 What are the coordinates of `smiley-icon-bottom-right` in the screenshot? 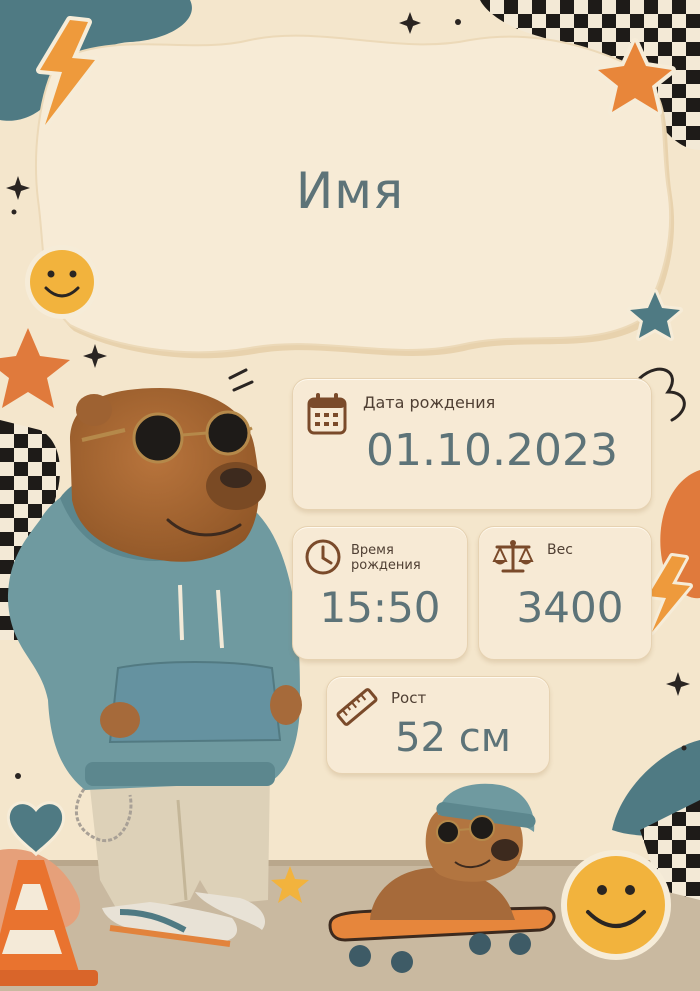 It's located at (616, 905).